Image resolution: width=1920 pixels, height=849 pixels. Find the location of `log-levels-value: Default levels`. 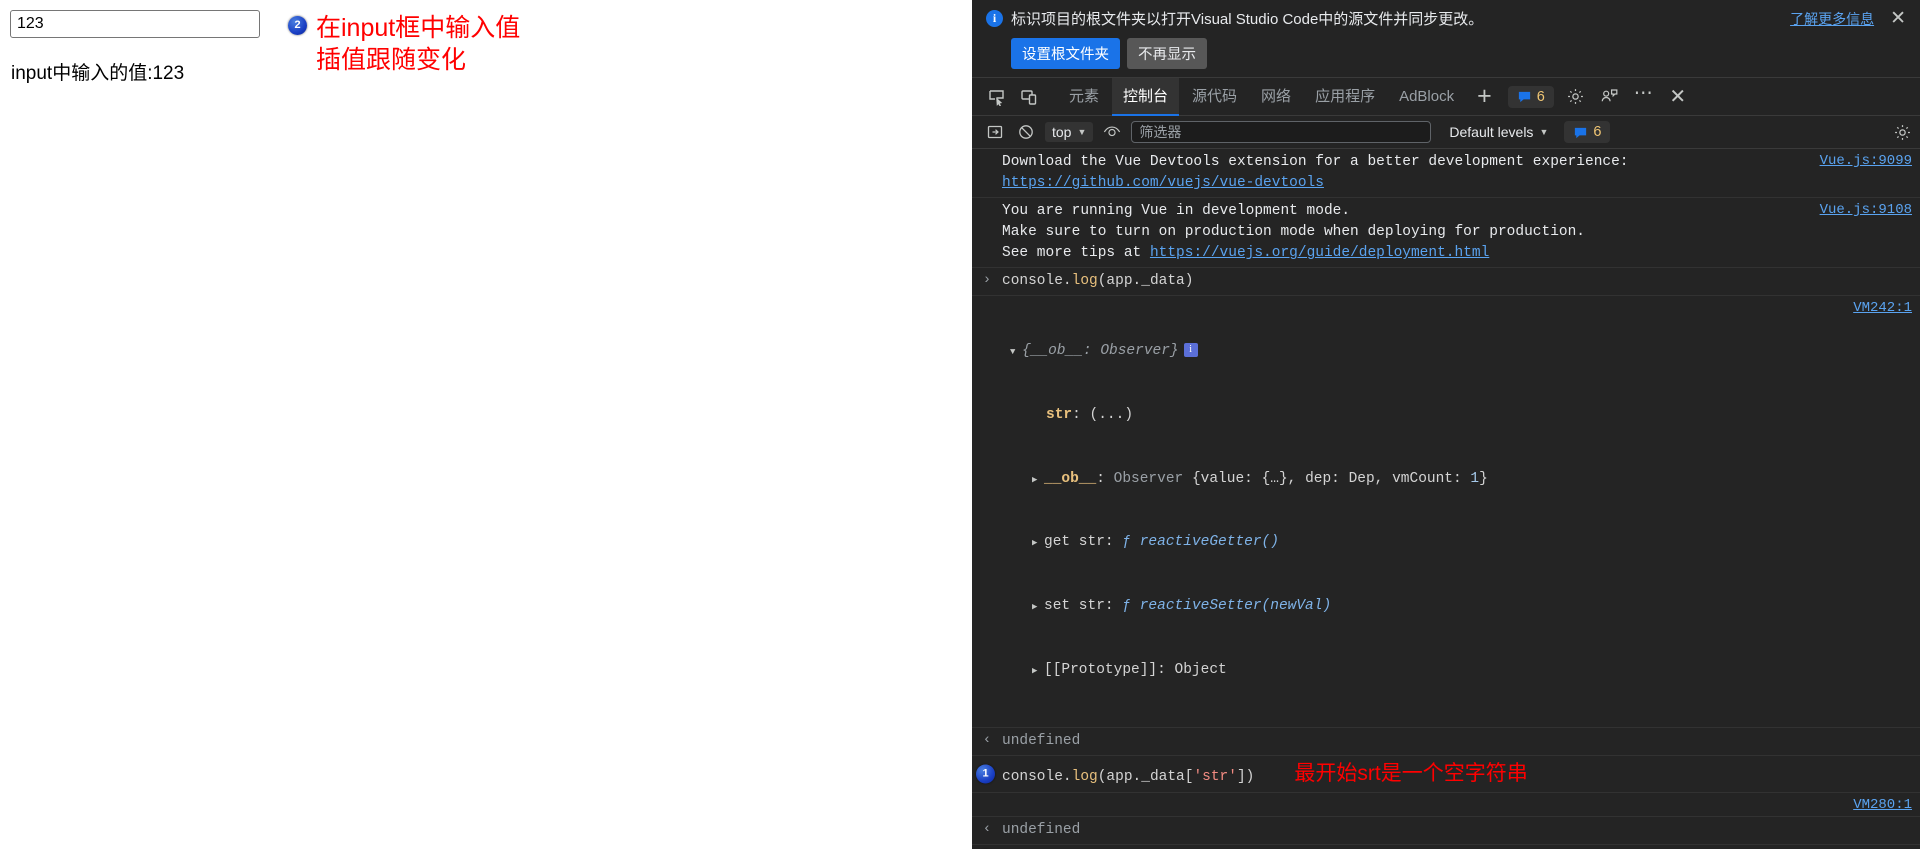

log-levels-value: Default levels is located at coordinates (1491, 132).